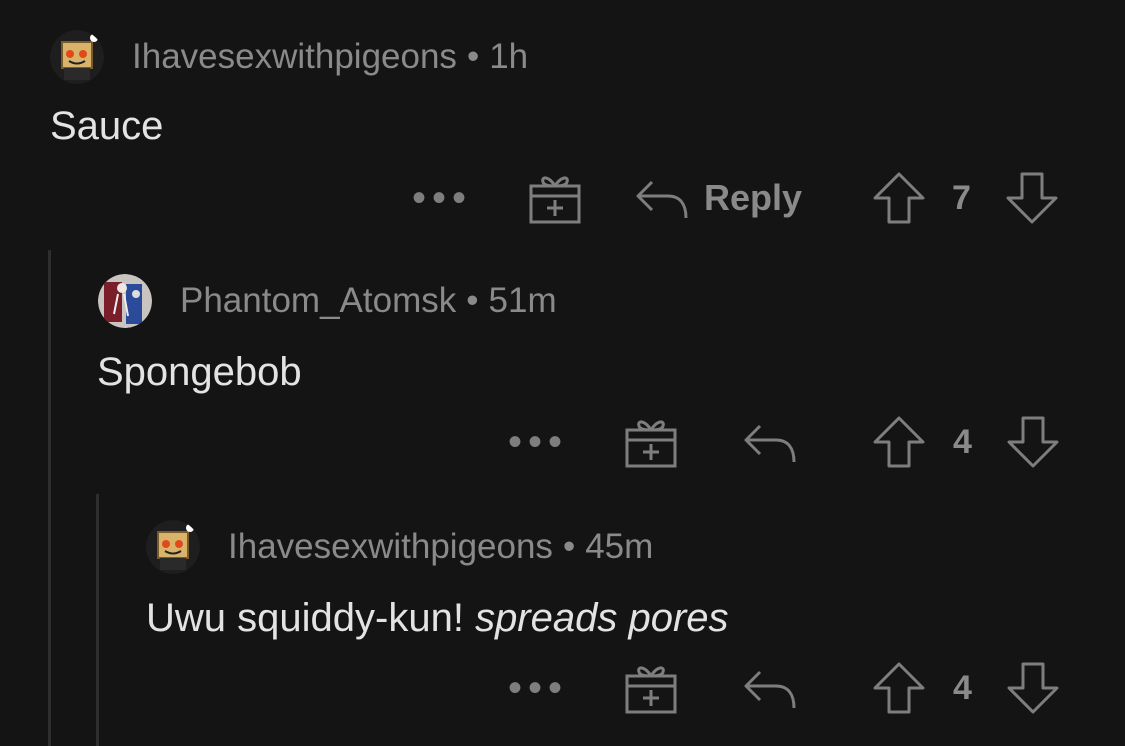 The width and height of the screenshot is (1125, 746). Describe the element at coordinates (318, 300) in the screenshot. I see `username: Phantom_Atomsk` at that location.